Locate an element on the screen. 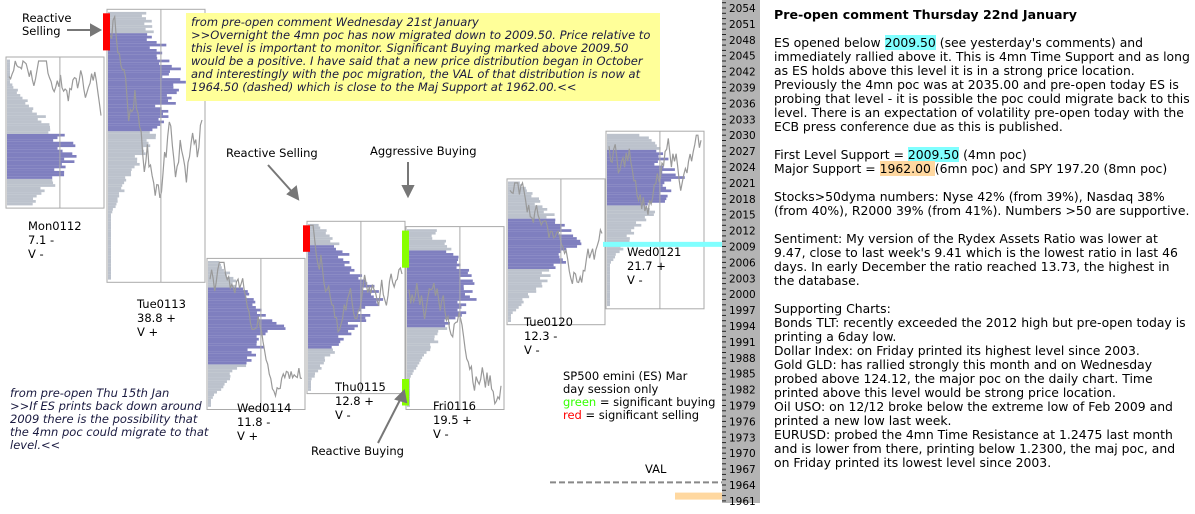 Image resolution: width=1195 pixels, height=514 pixels. legend-green-word: green is located at coordinates (580, 402).